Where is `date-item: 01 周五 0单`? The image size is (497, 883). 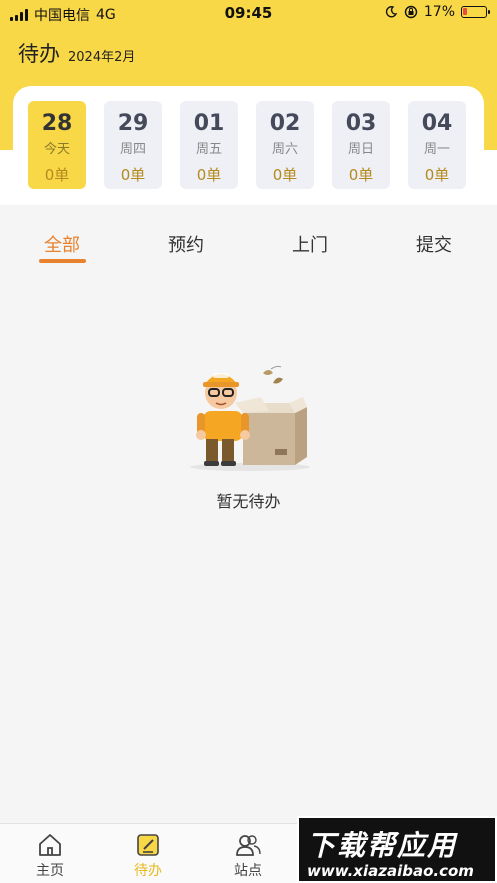
date-item: 01 周五 0单 is located at coordinates (209, 145).